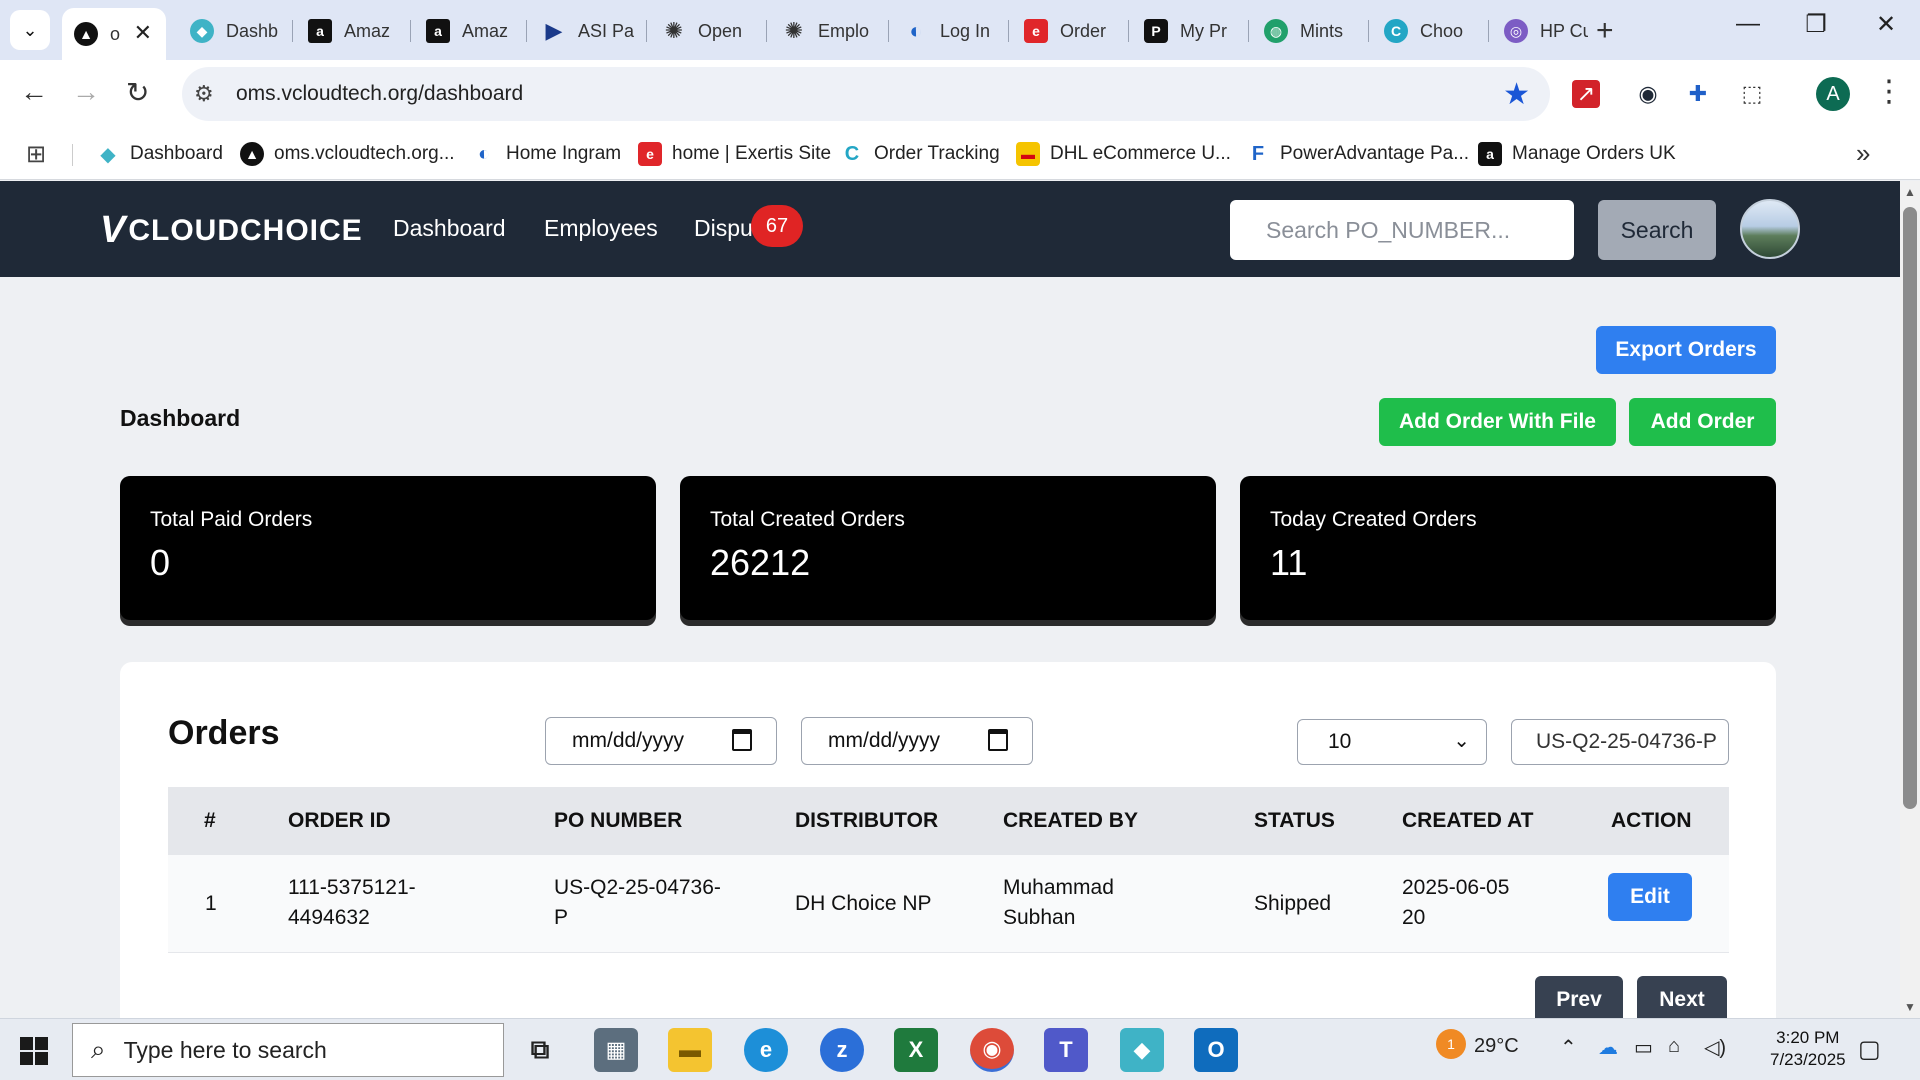 The width and height of the screenshot is (1920, 1080). What do you see at coordinates (449, 228) in the screenshot?
I see `nav-dashboard: Dashboard` at bounding box center [449, 228].